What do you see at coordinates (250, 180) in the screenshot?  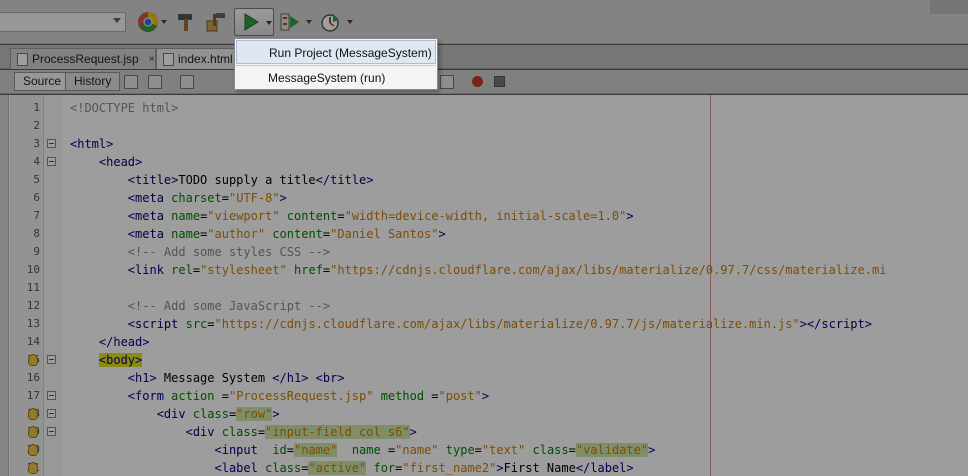 I see `code-text: <title>TODO supply a title</title>` at bounding box center [250, 180].